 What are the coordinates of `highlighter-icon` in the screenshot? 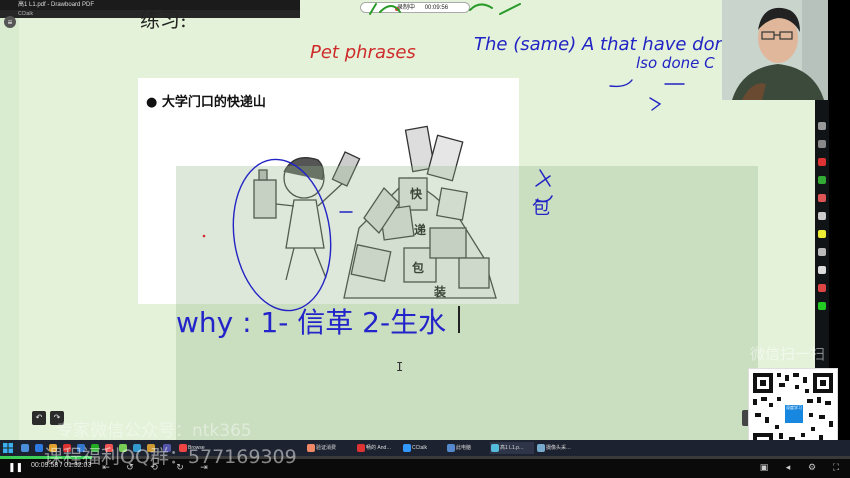 It's located at (822, 234).